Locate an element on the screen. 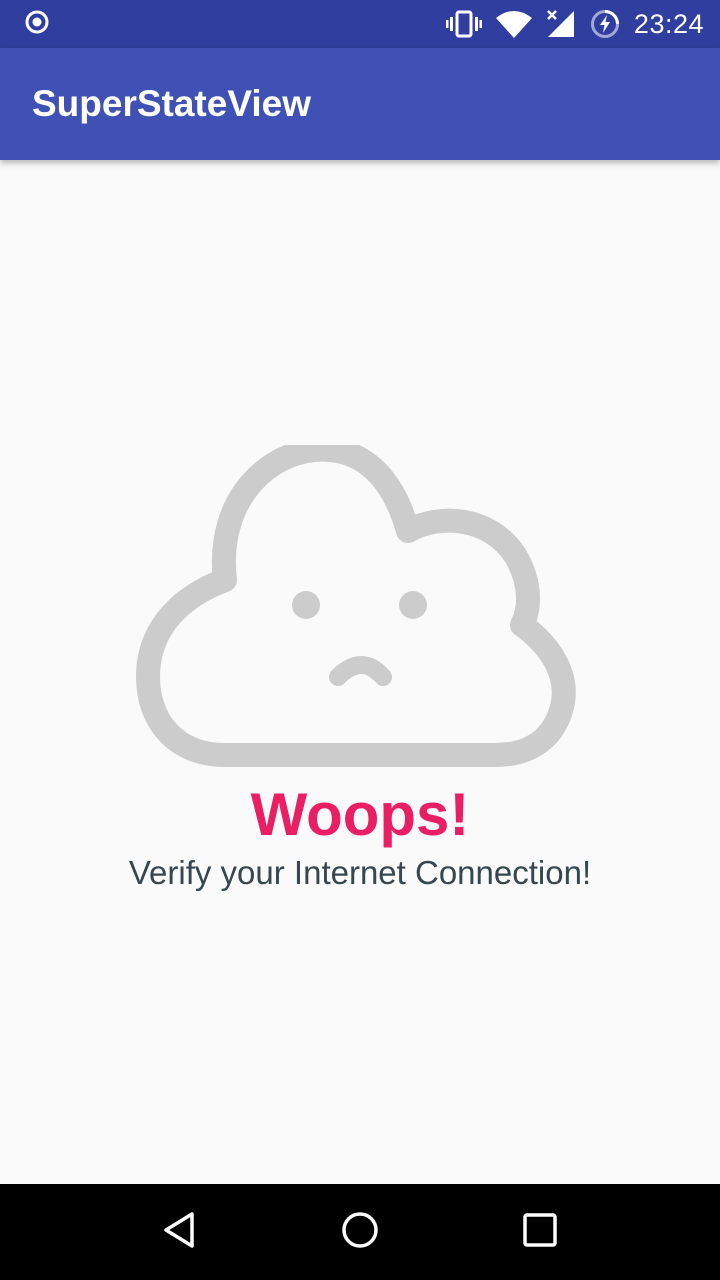 This screenshot has width=720, height=1280. status-bar: 23:24 is located at coordinates (360, 24).